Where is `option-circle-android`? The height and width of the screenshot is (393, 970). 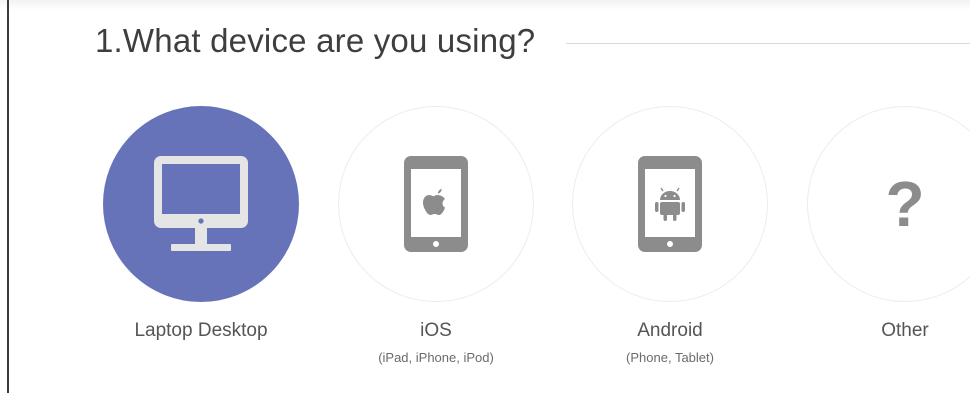 option-circle-android is located at coordinates (670, 204).